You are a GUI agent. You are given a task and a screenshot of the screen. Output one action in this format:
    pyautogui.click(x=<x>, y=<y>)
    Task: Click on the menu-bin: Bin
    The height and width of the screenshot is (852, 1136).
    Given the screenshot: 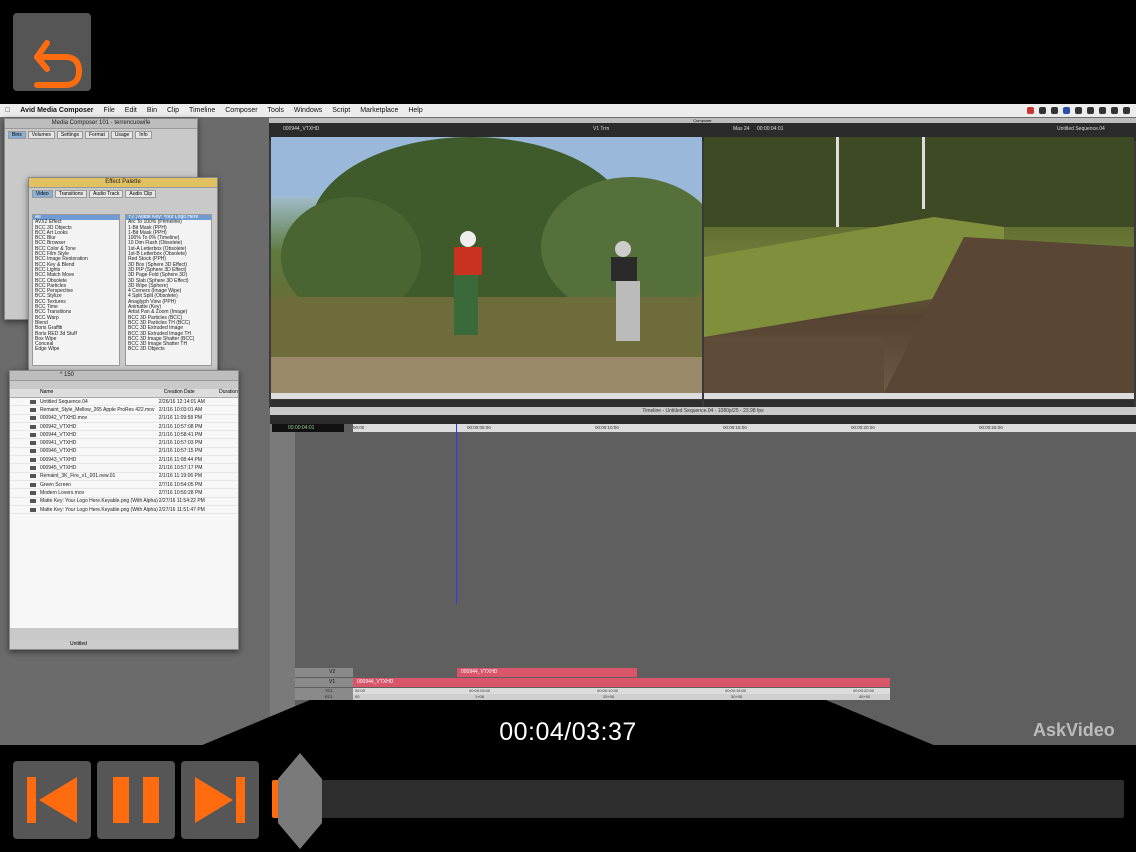 What is the action you would take?
    pyautogui.click(x=152, y=110)
    